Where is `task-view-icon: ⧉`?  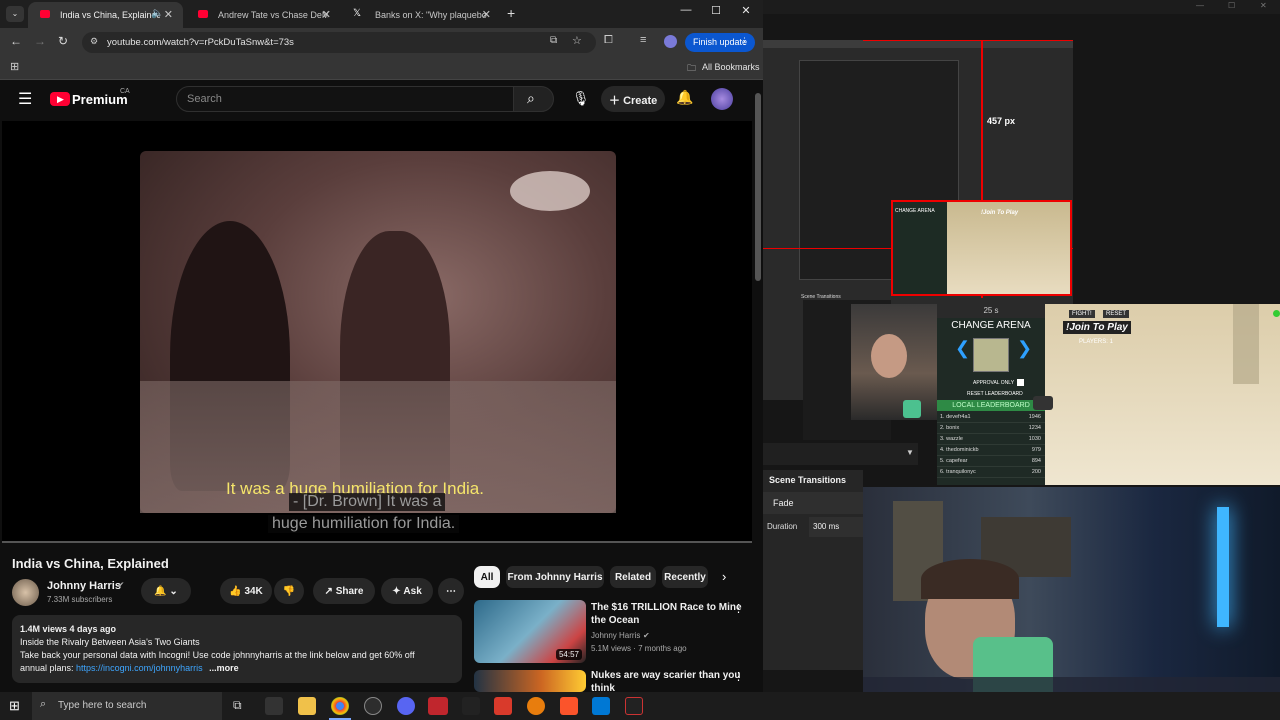 task-view-icon: ⧉ is located at coordinates (237, 705).